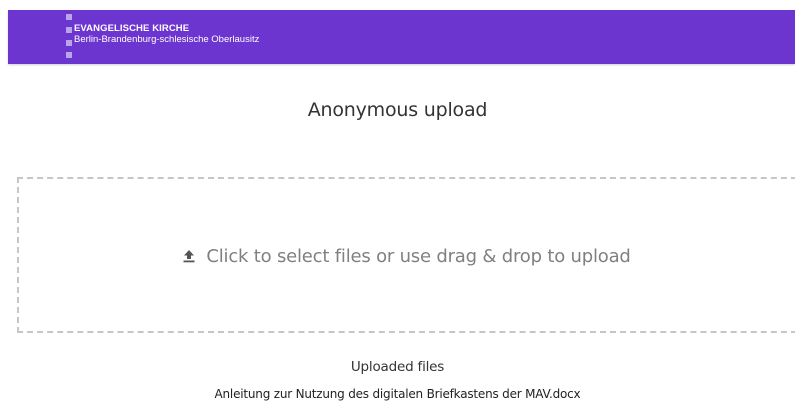 The image size is (795, 406). What do you see at coordinates (397, 109) in the screenshot?
I see `page-title: Anonymous upload` at bounding box center [397, 109].